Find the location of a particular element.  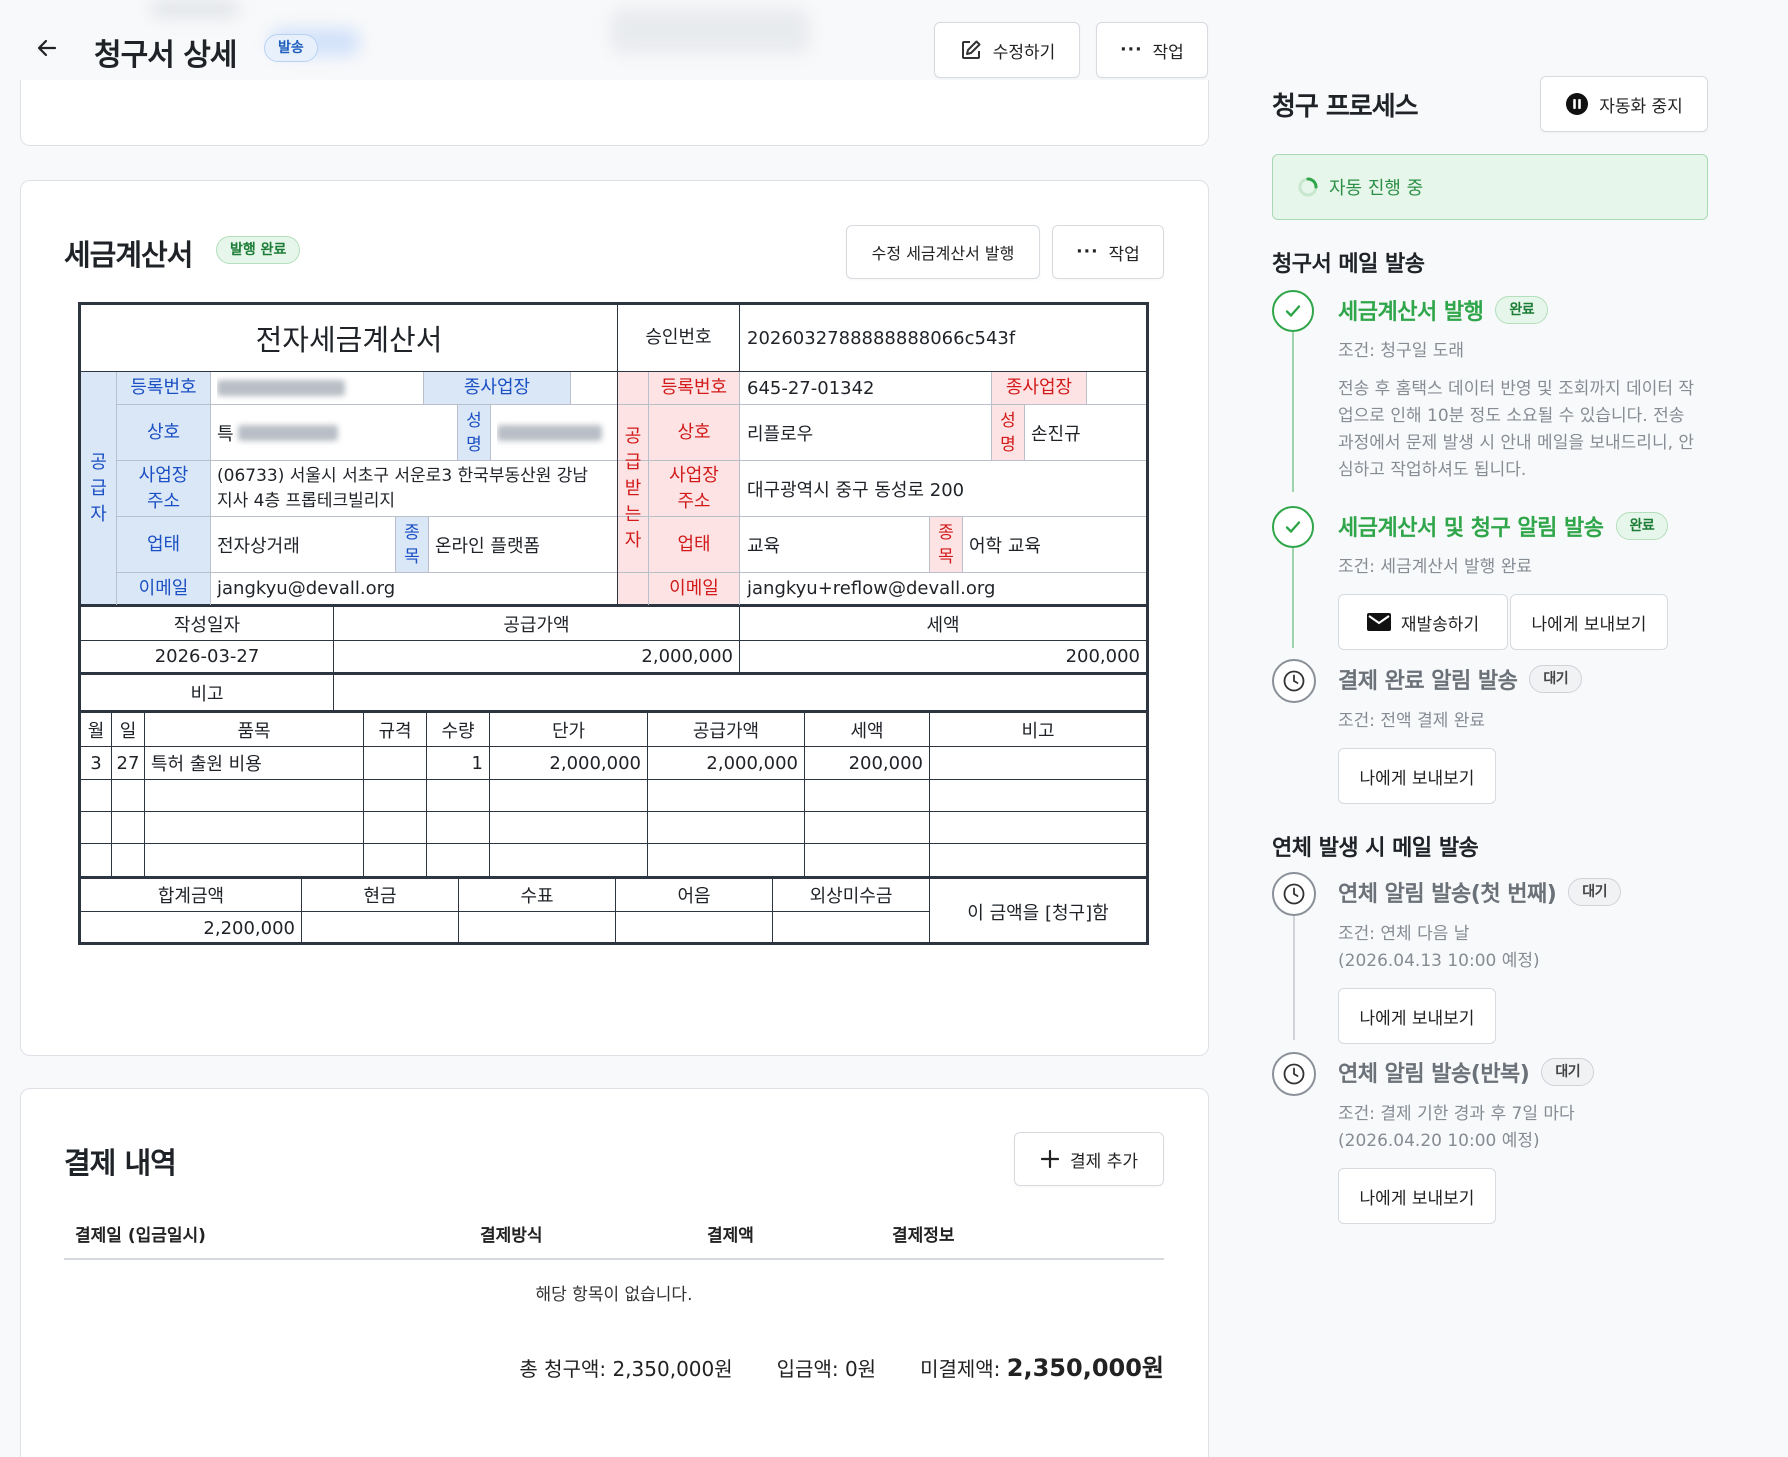

step-title: 결제 완료 알림 발송 is located at coordinates (1428, 681).